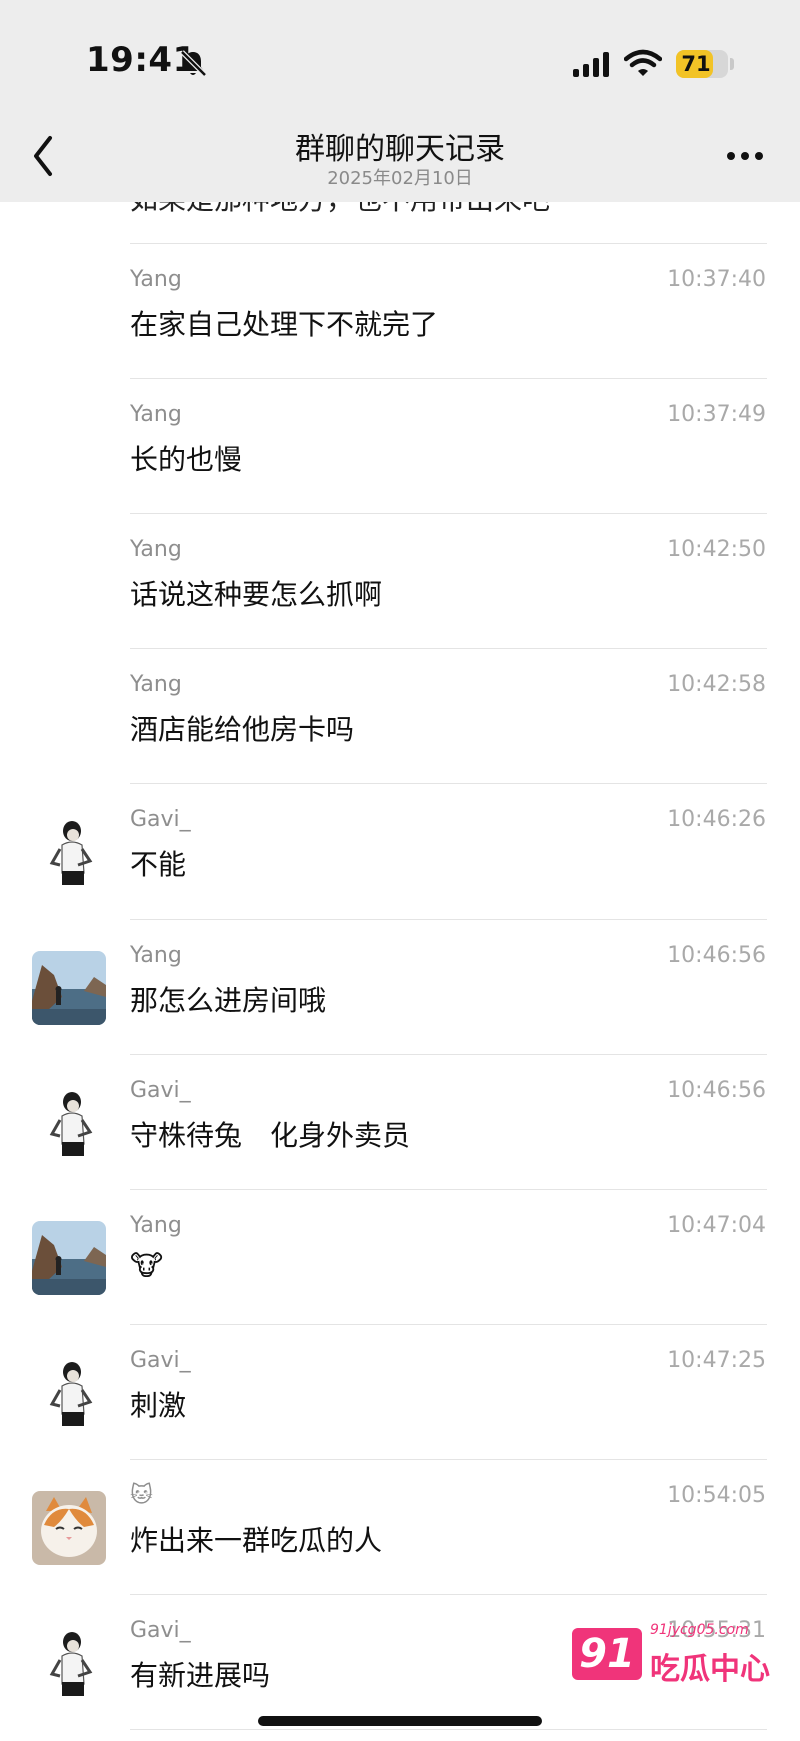 The width and height of the screenshot is (800, 1741). Describe the element at coordinates (400, 1256) in the screenshot. I see `message-item: Yang 10:47:04 🐮` at that location.